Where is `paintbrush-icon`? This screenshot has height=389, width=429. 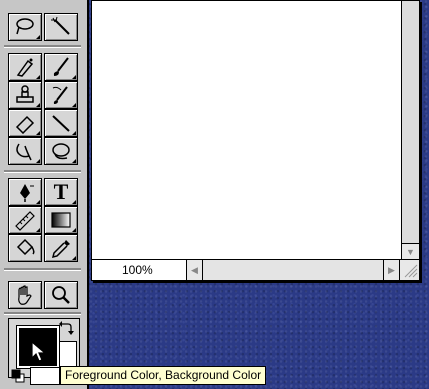
paintbrush-icon is located at coordinates (61, 66).